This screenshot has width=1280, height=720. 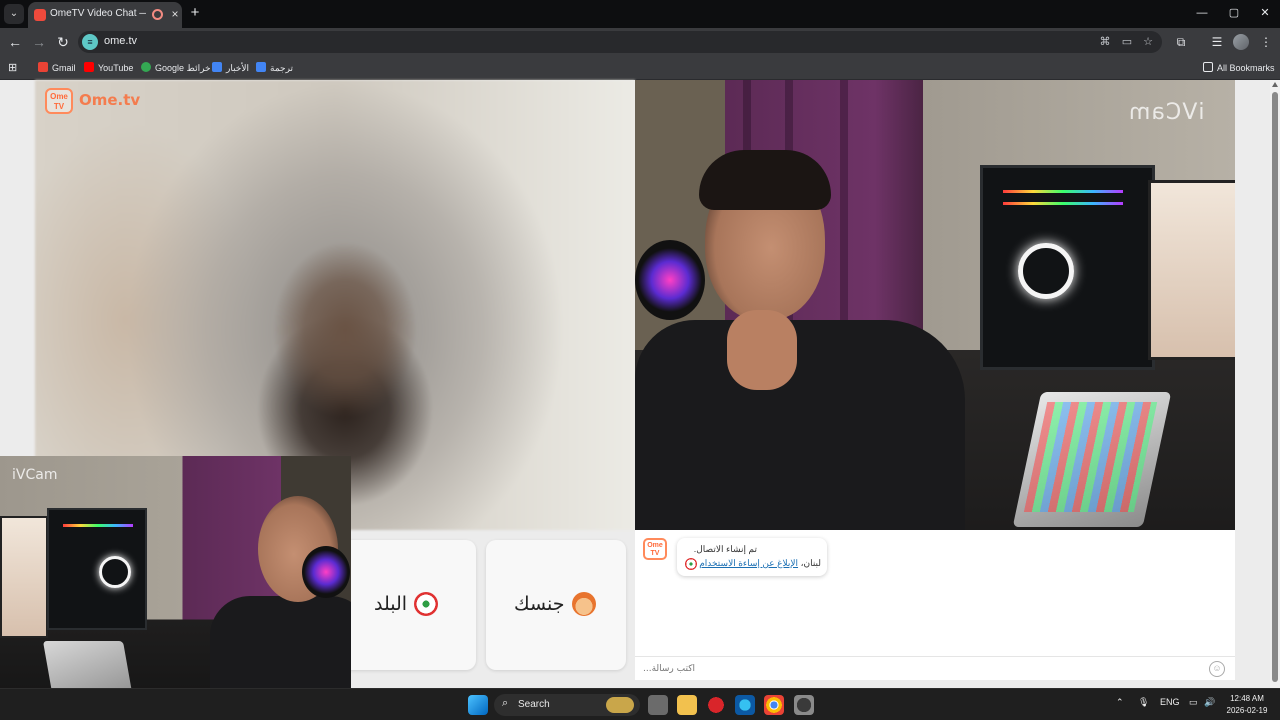 What do you see at coordinates (15, 42) in the screenshot?
I see `back-button: ←` at bounding box center [15, 42].